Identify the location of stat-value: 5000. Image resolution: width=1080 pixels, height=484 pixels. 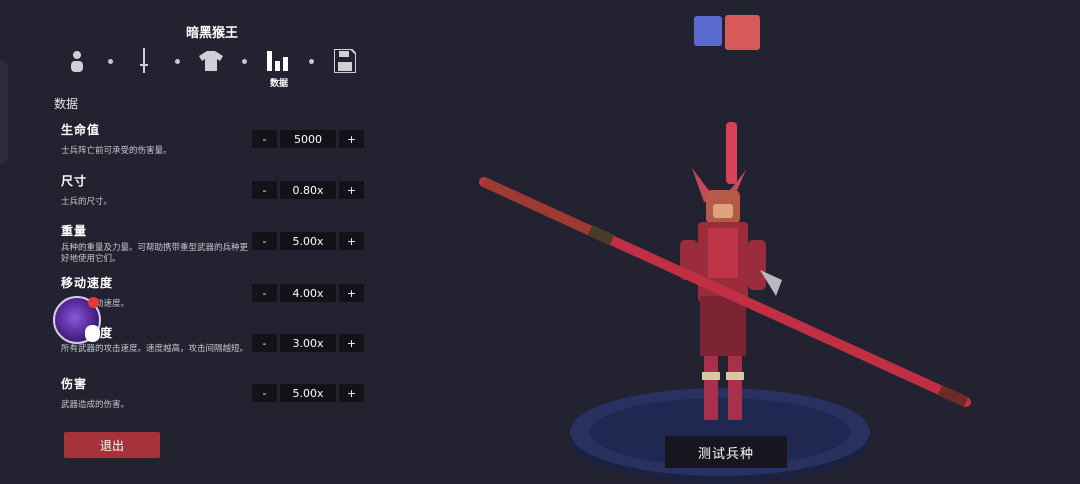
(308, 139).